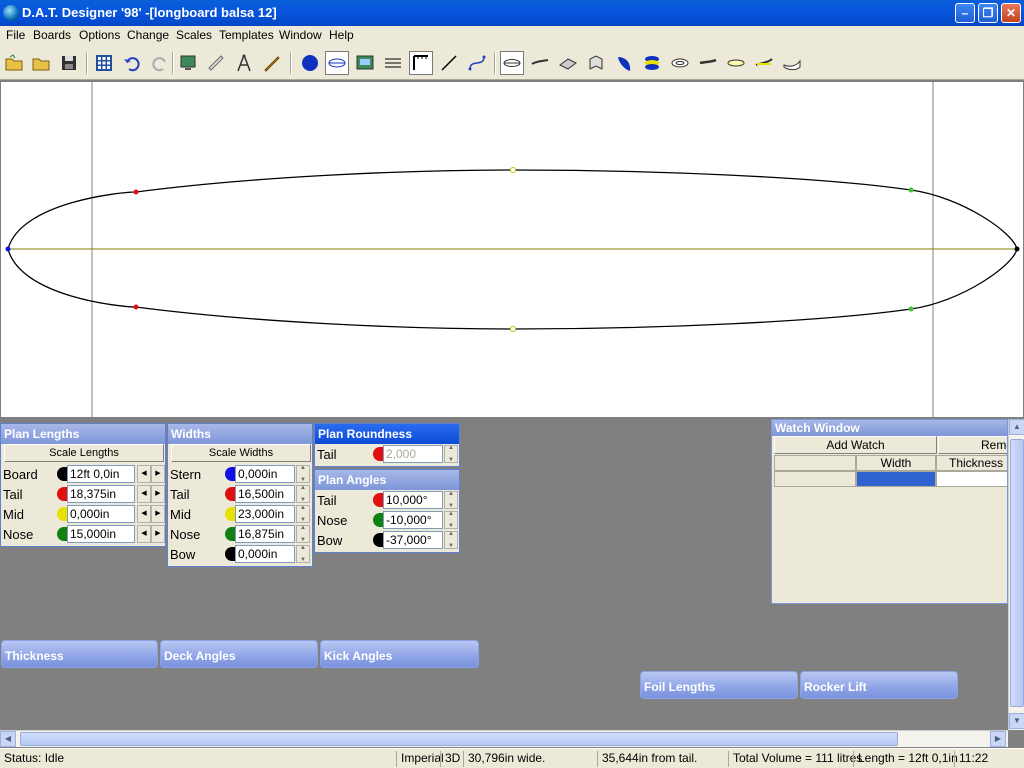  What do you see at coordinates (680, 63) in the screenshot?
I see `board-outline-icon` at bounding box center [680, 63].